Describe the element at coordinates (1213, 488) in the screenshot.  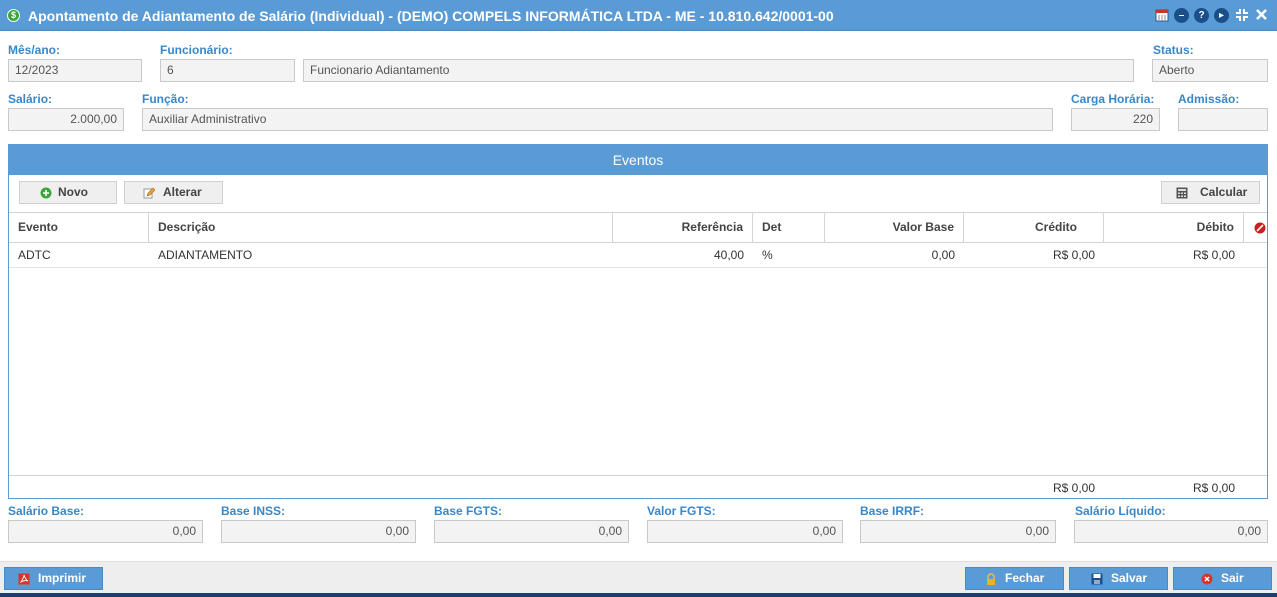
I see `total-debito: R$ 0,00` at that location.